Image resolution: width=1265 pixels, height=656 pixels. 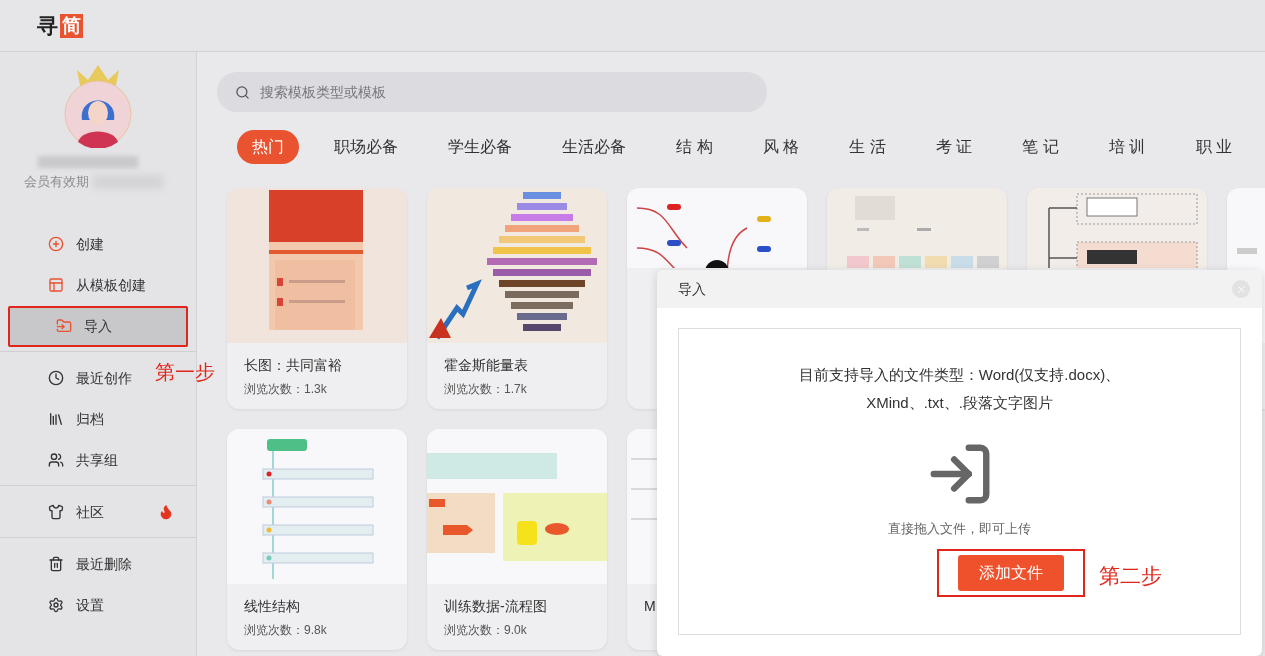 I want to click on dialog-title: 导入, so click(x=692, y=289).